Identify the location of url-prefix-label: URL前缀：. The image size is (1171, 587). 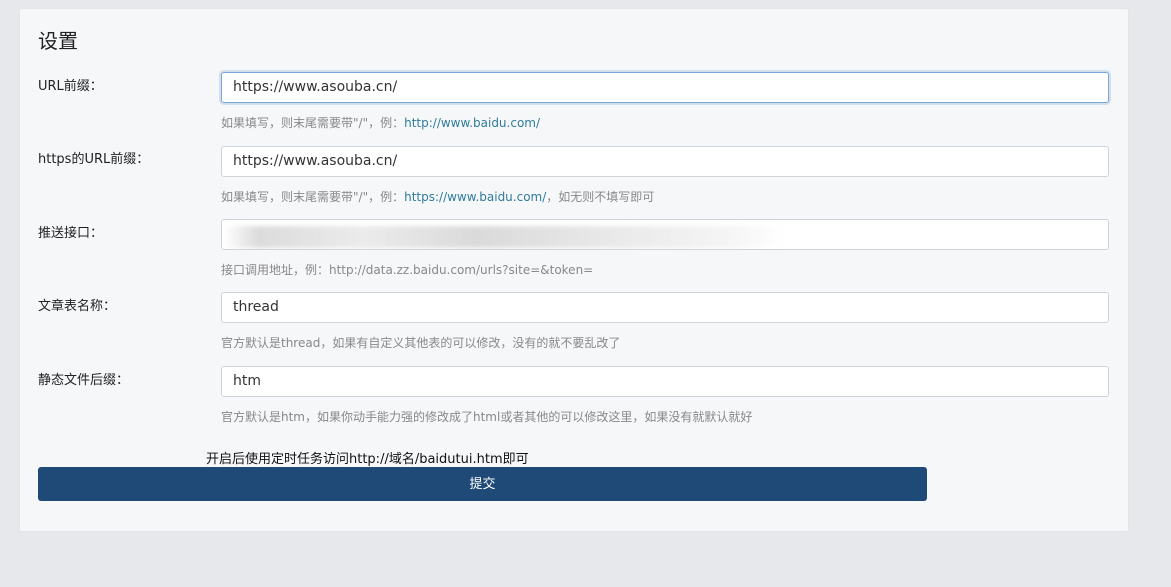
(70, 86).